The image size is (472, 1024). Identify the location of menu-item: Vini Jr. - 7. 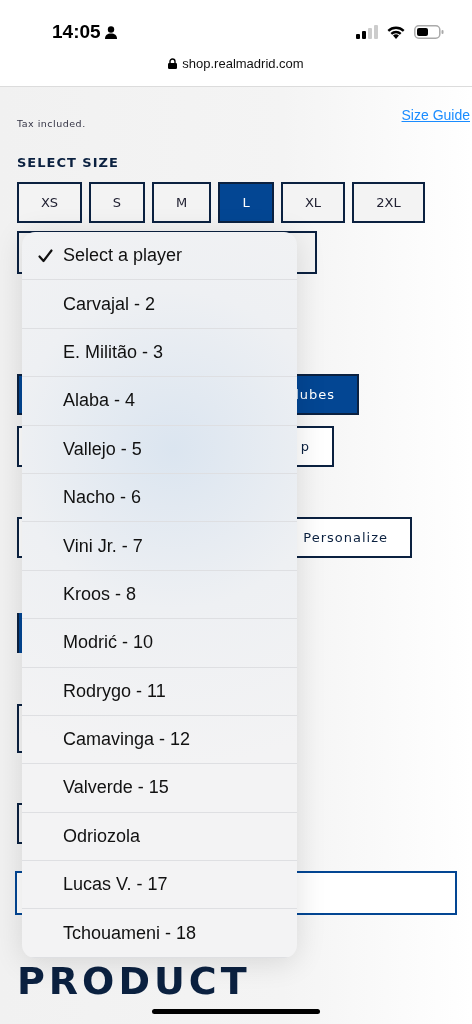
(159, 546).